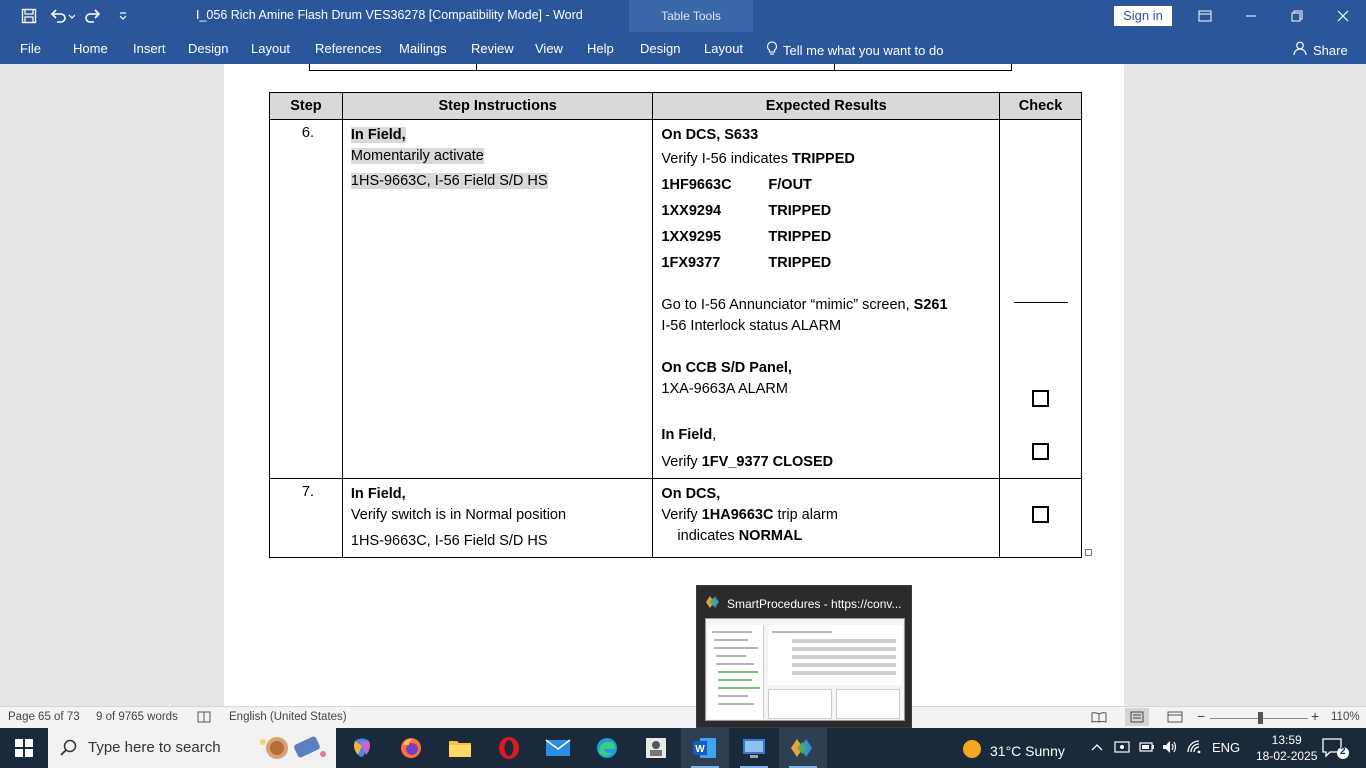  I want to click on field-verify-text: Verify, so click(681, 462).